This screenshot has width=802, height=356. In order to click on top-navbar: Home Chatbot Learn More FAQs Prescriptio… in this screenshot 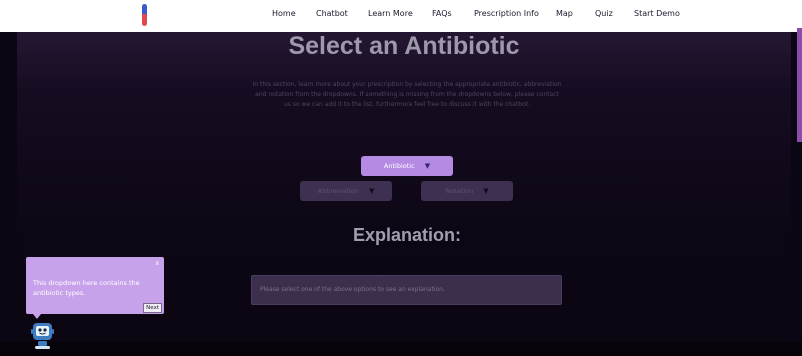, I will do `click(401, 16)`.